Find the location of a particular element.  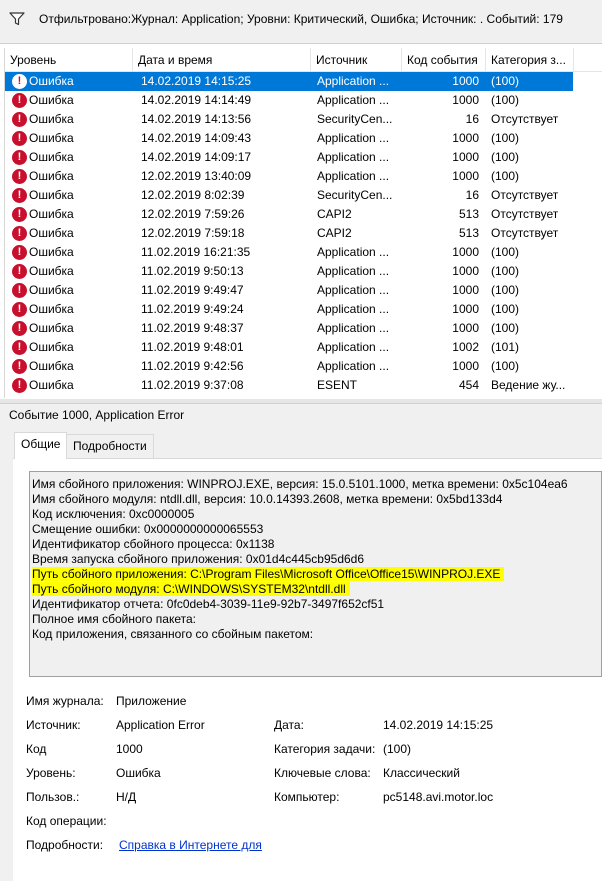

keywords-value: Классический is located at coordinates (421, 773).